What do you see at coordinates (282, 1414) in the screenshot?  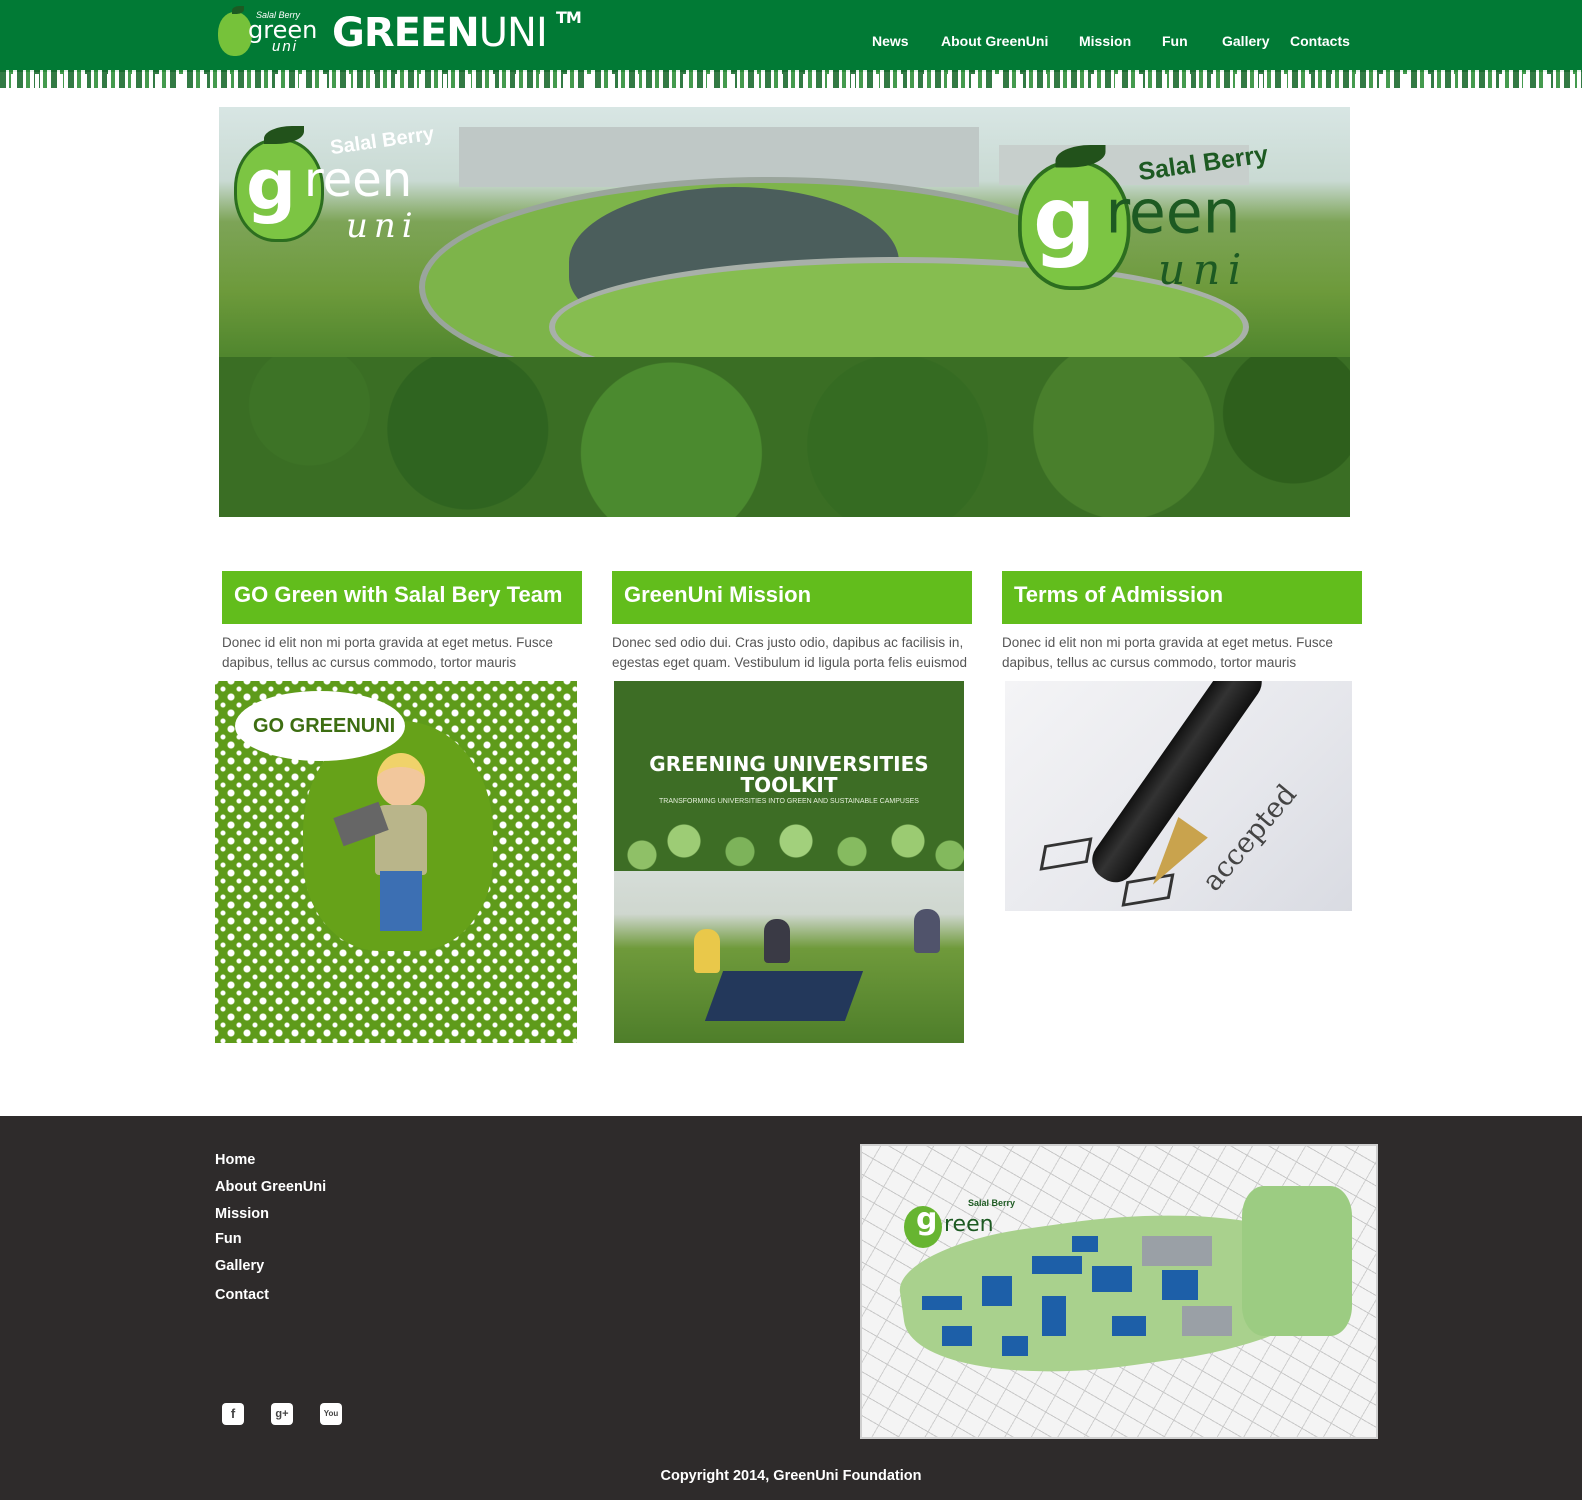 I see `google-plus-icon: g+` at bounding box center [282, 1414].